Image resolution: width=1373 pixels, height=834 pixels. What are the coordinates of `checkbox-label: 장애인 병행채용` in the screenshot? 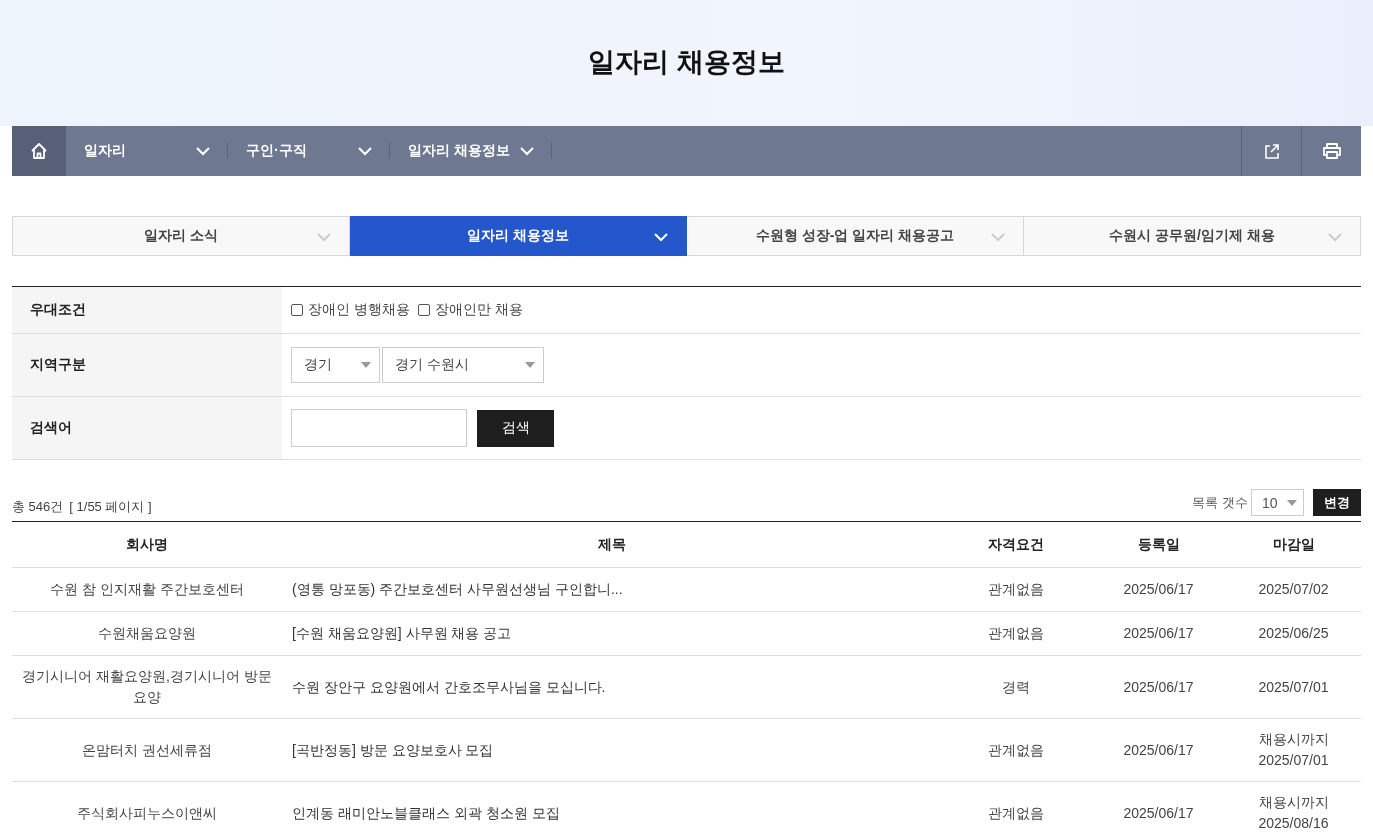 It's located at (359, 310).